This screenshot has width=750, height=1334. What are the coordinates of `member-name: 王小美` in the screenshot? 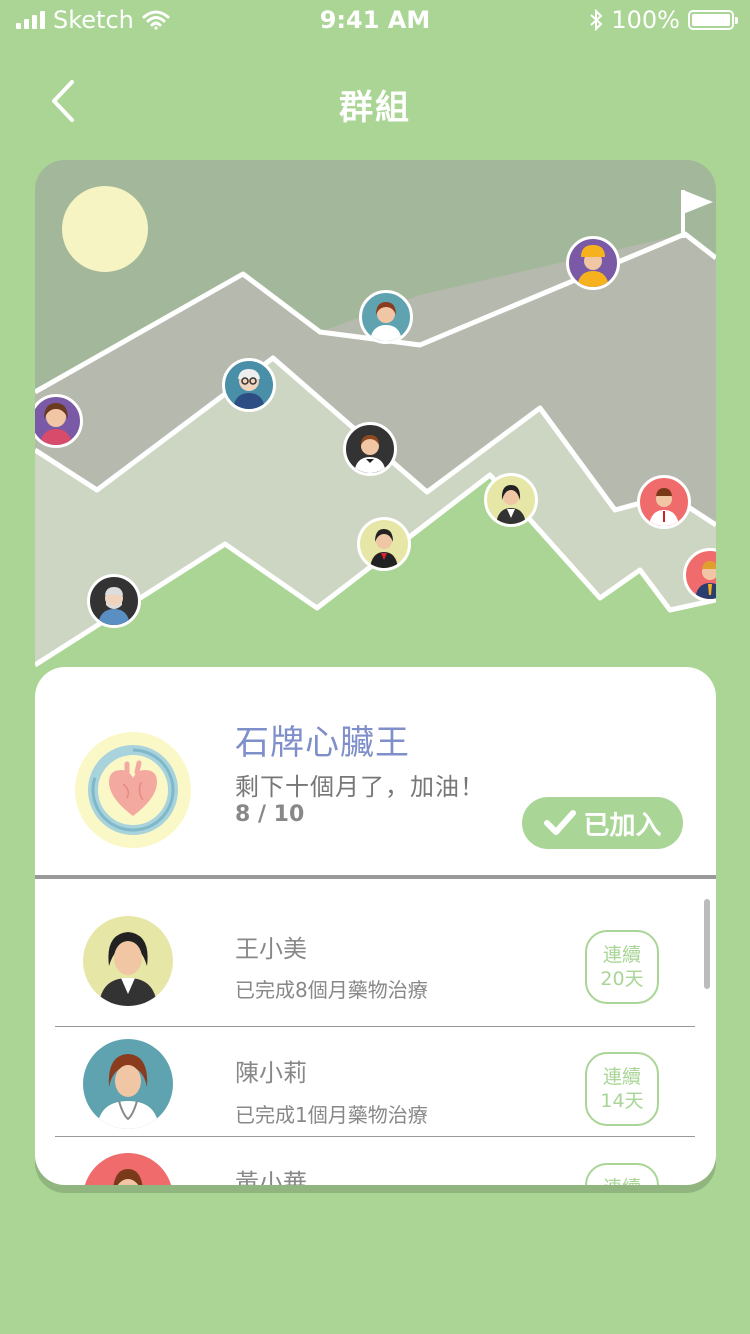 It's located at (271, 949).